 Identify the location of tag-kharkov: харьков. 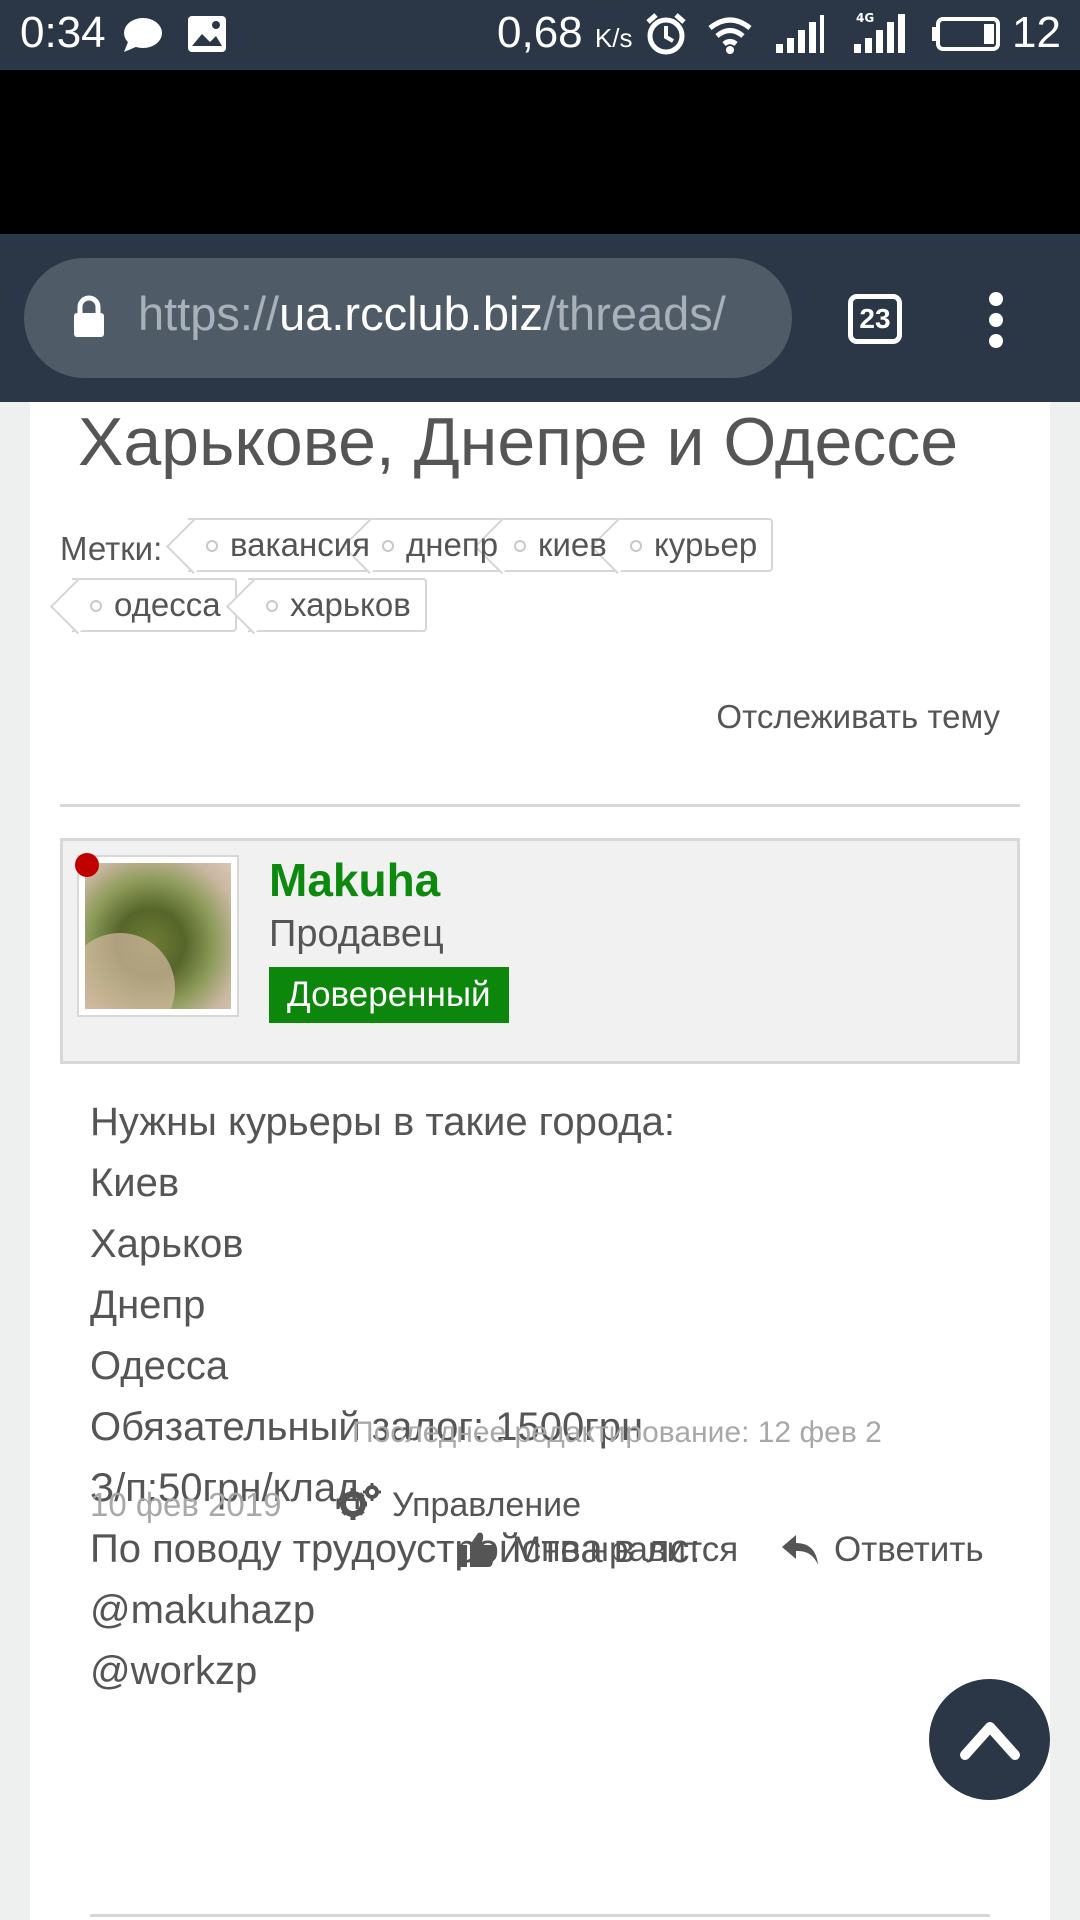
(337, 605).